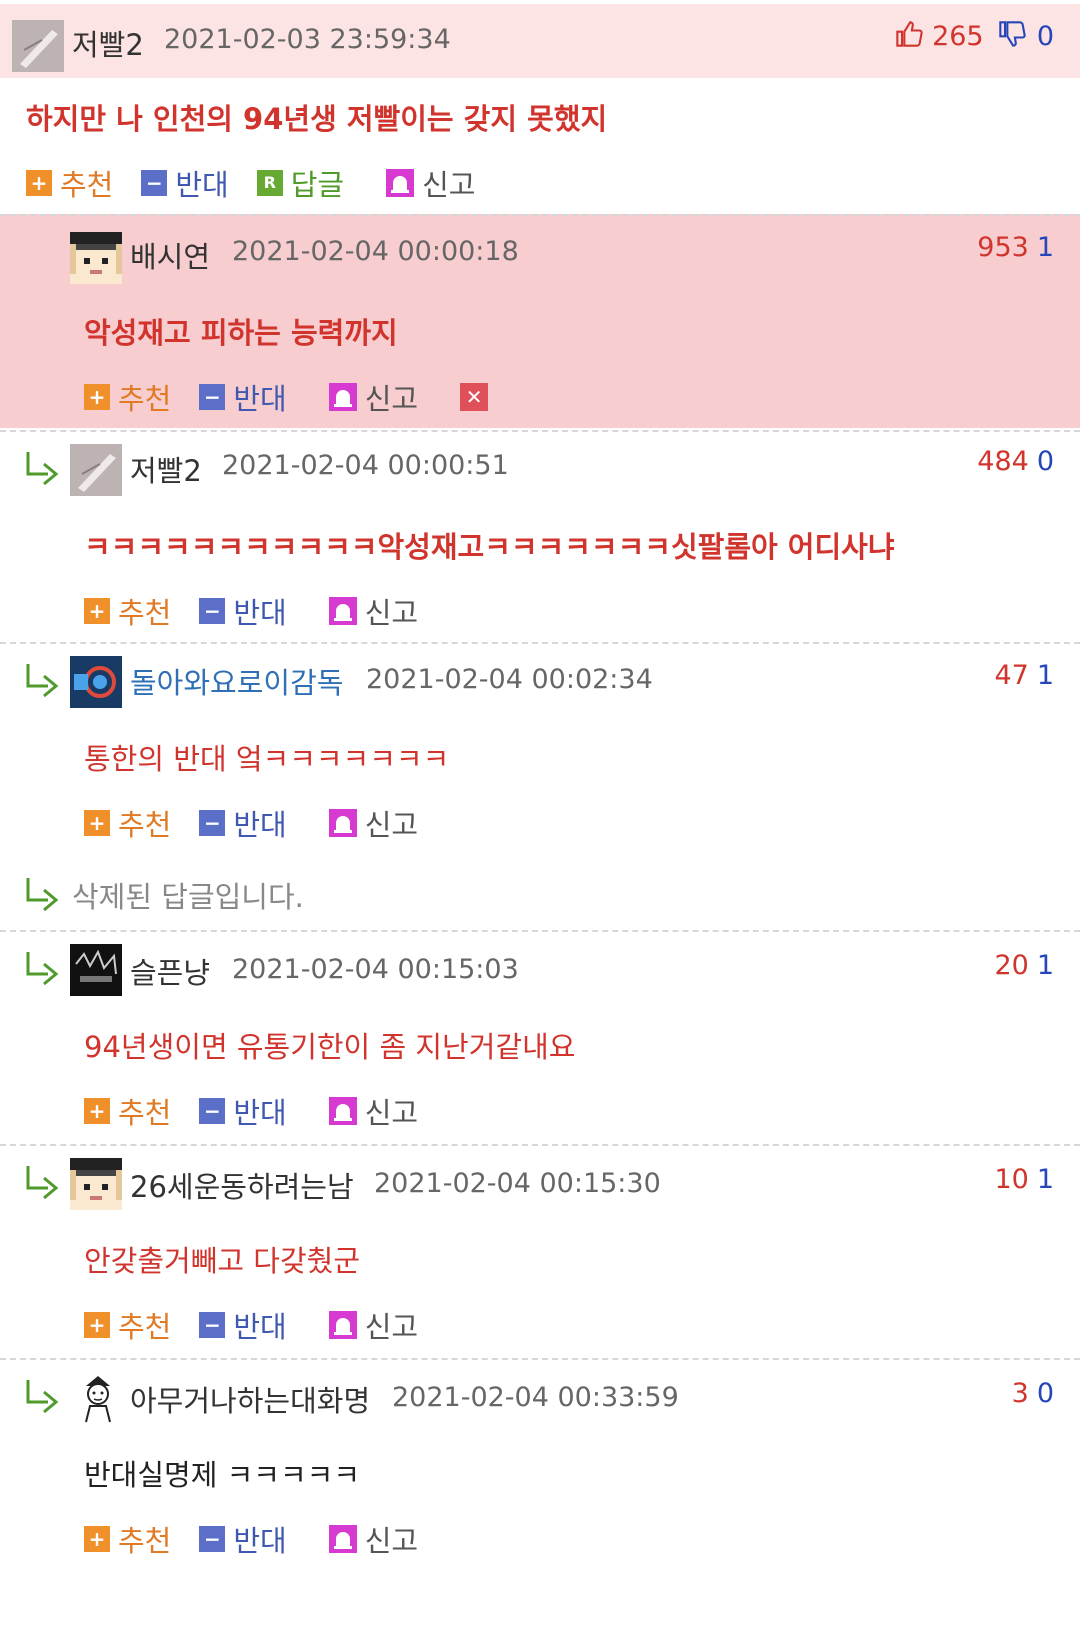  What do you see at coordinates (1011, 1179) in the screenshot?
I see `upvote-count: 10` at bounding box center [1011, 1179].